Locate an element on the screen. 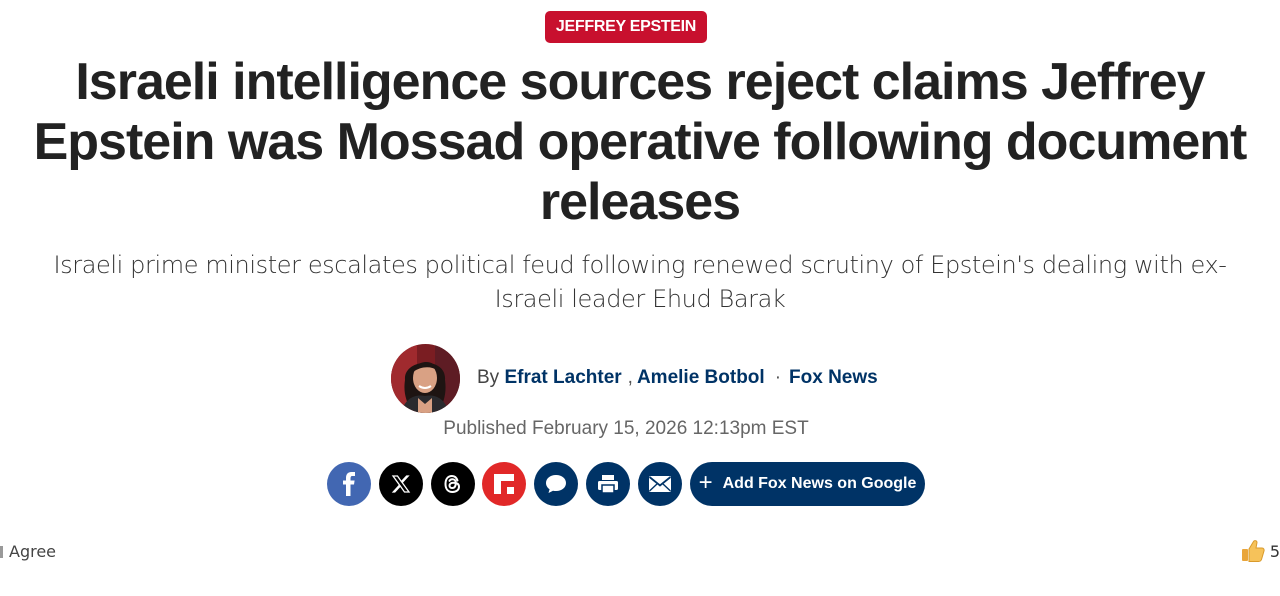 The width and height of the screenshot is (1280, 596). avatar-photo is located at coordinates (425, 378).